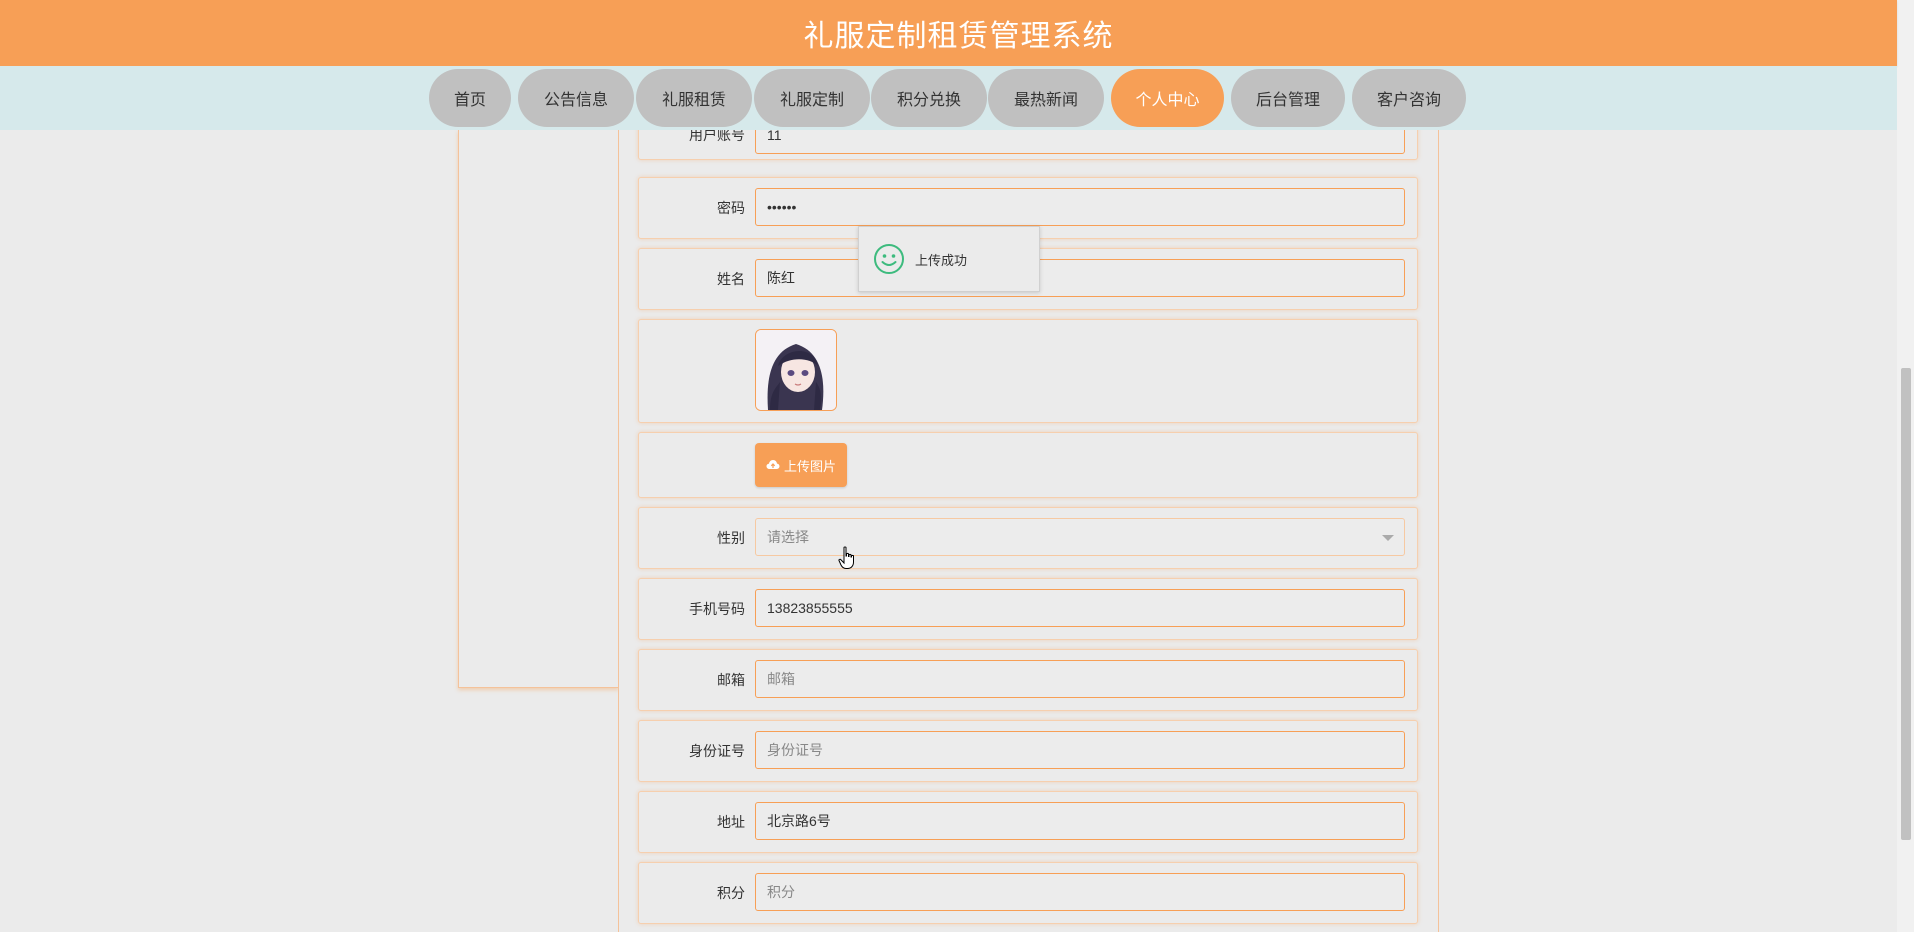  What do you see at coordinates (1388, 538) in the screenshot?
I see `chevron-down-icon` at bounding box center [1388, 538].